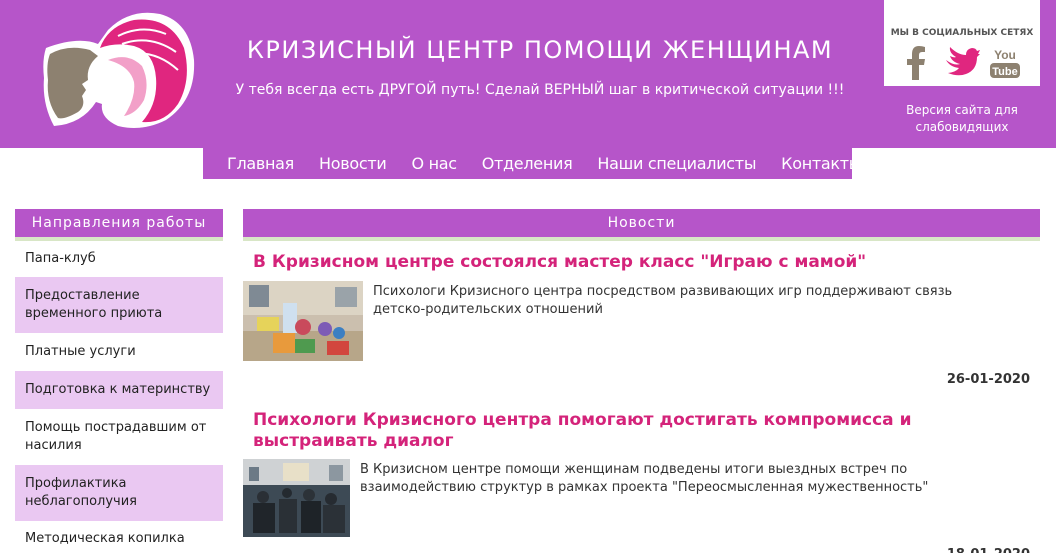 The height and width of the screenshot is (553, 1056). What do you see at coordinates (434, 163) in the screenshot?
I see `nav-item-about: О нас` at bounding box center [434, 163].